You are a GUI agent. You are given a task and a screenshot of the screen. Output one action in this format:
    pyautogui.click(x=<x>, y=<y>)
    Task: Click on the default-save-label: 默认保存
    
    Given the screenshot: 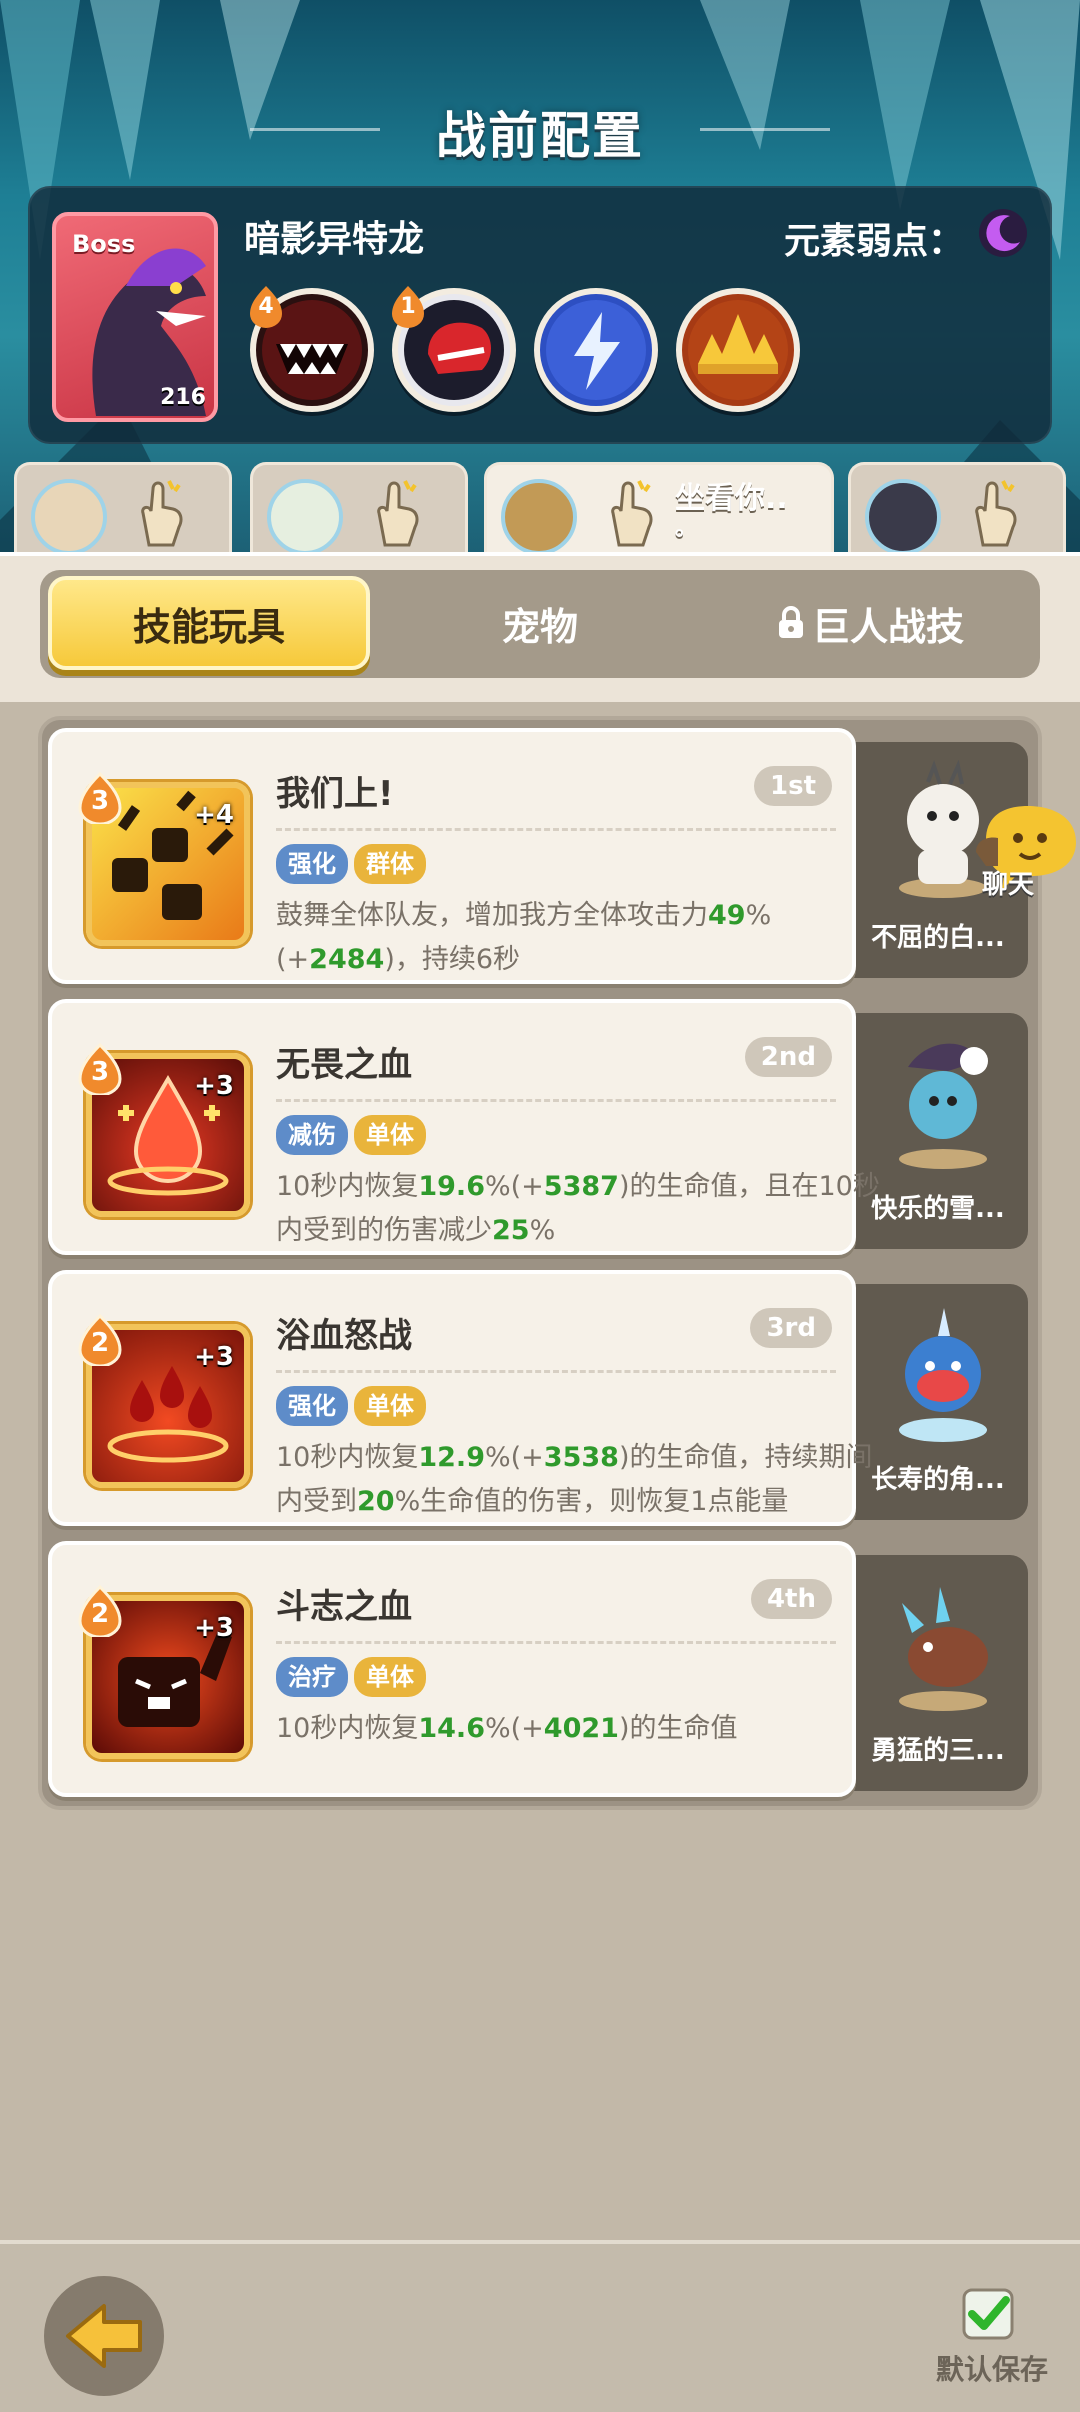 What is the action you would take?
    pyautogui.click(x=992, y=2368)
    